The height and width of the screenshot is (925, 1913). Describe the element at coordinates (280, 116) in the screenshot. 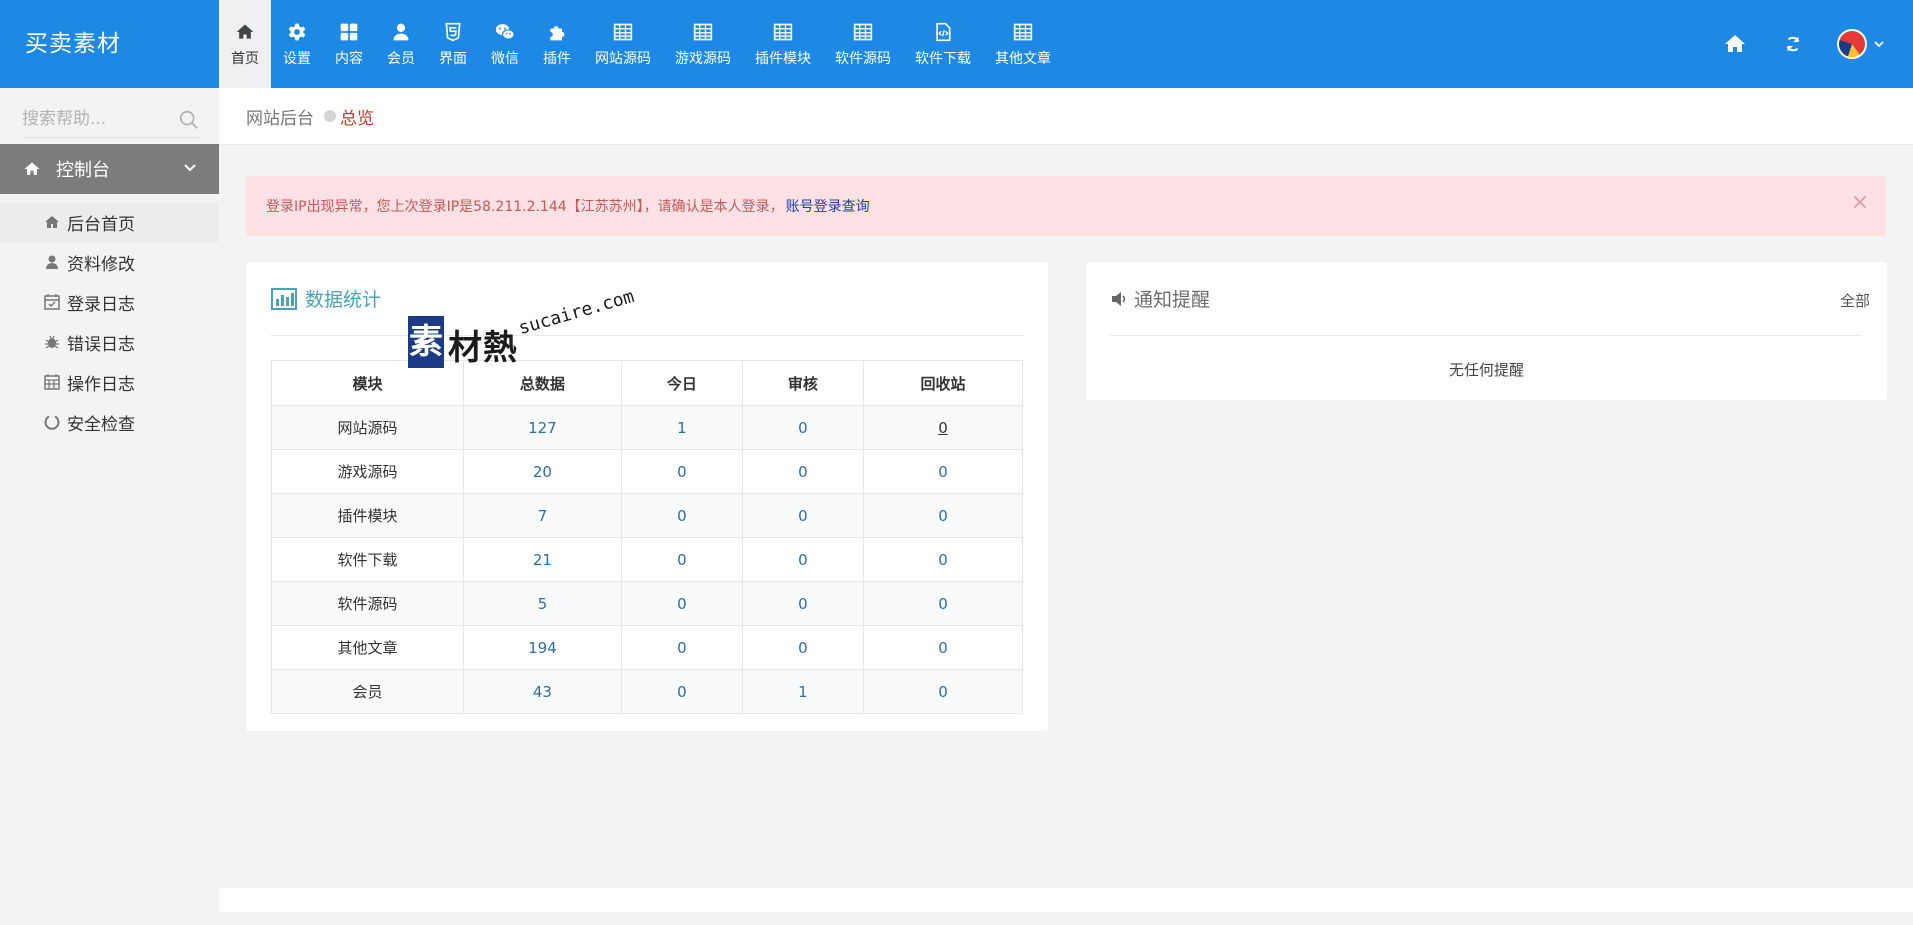

I see `breadcrumb-root: 网站后台` at that location.